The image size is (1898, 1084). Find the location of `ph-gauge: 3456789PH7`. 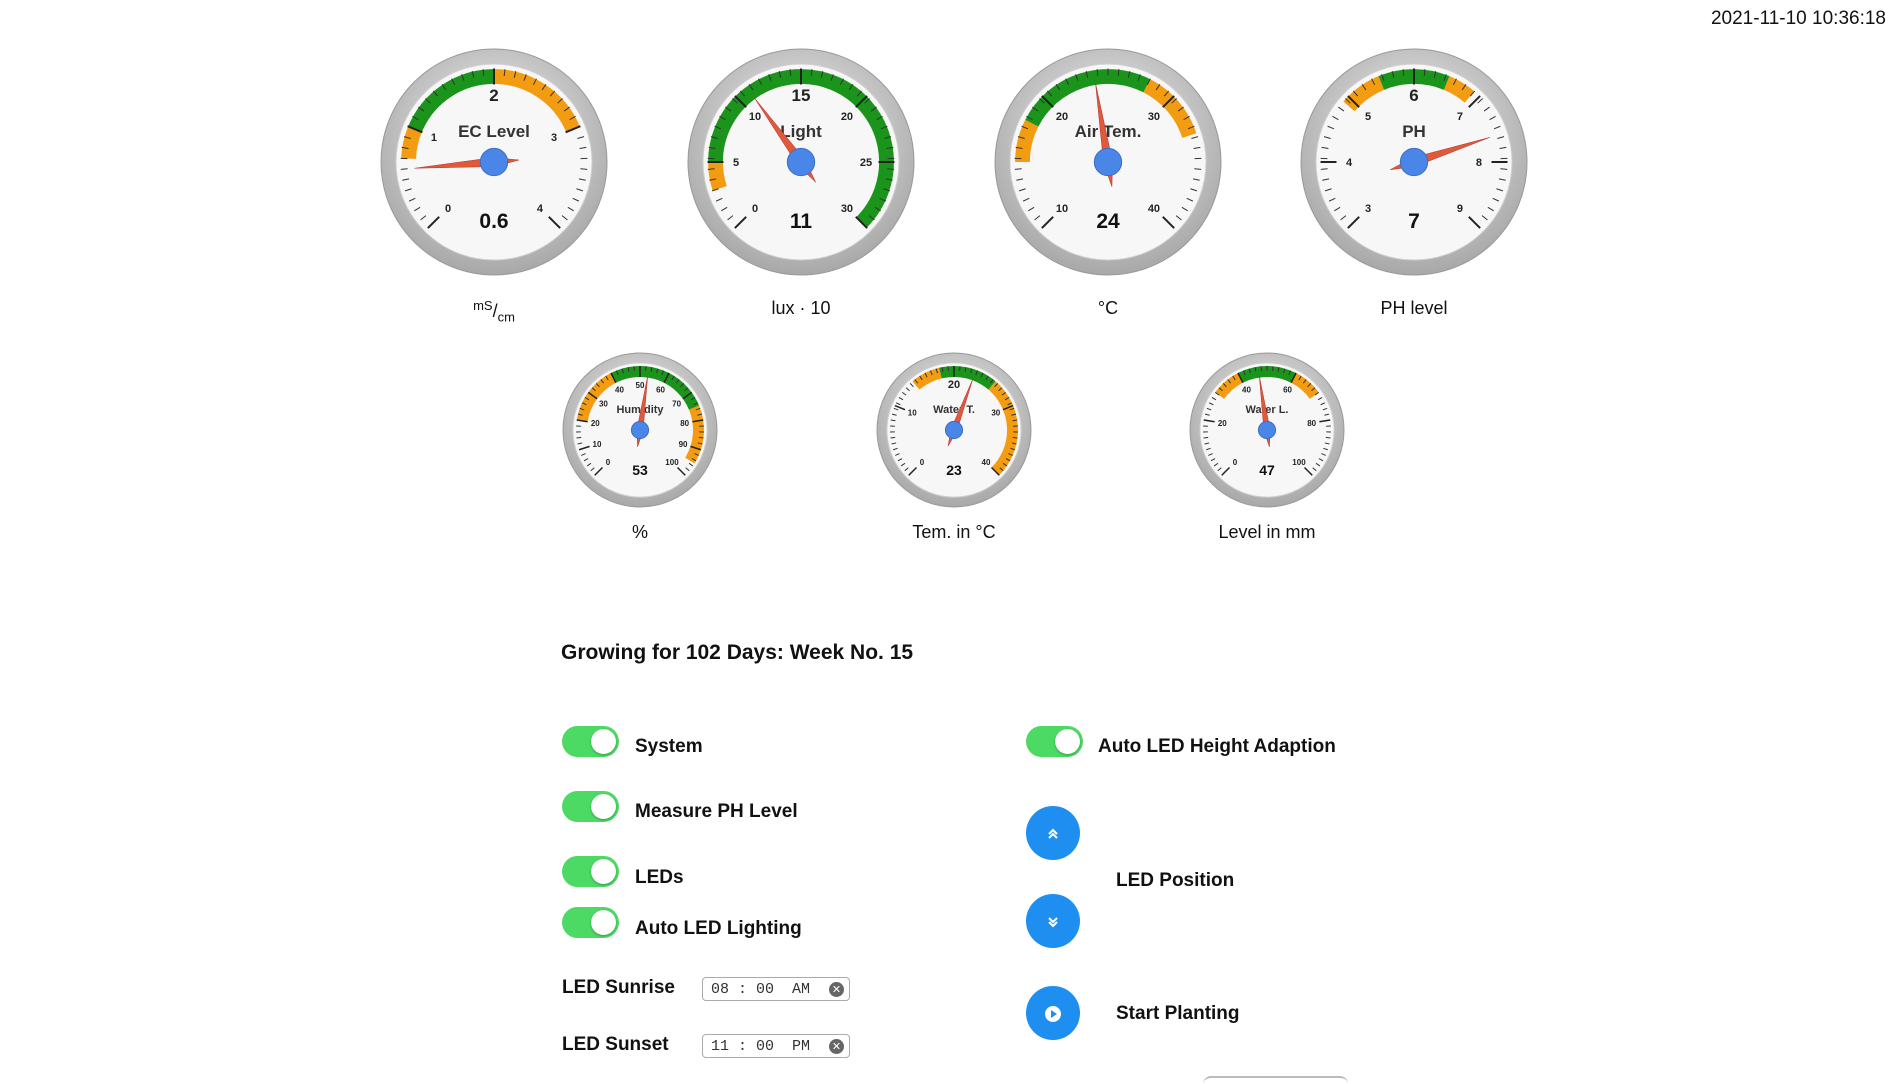

ph-gauge: 3456789PH7 is located at coordinates (1414, 162).